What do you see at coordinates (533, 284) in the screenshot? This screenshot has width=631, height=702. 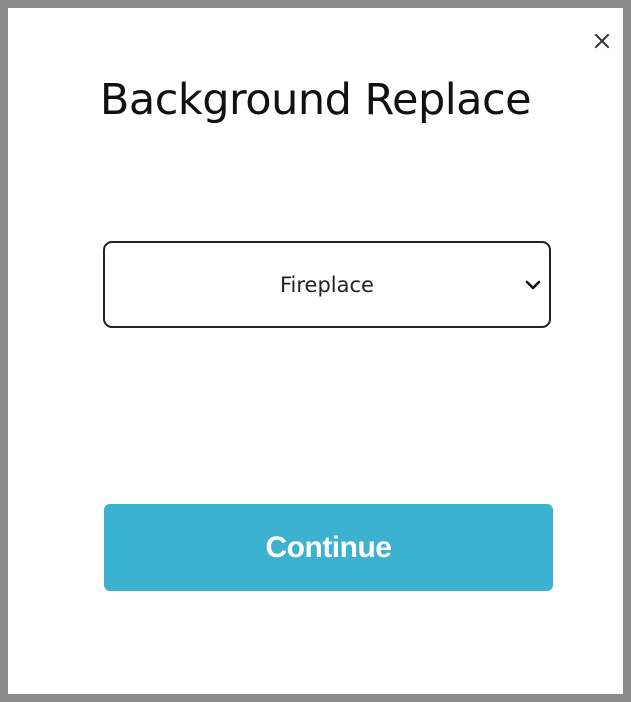 I see `chevron-down-icon` at bounding box center [533, 284].